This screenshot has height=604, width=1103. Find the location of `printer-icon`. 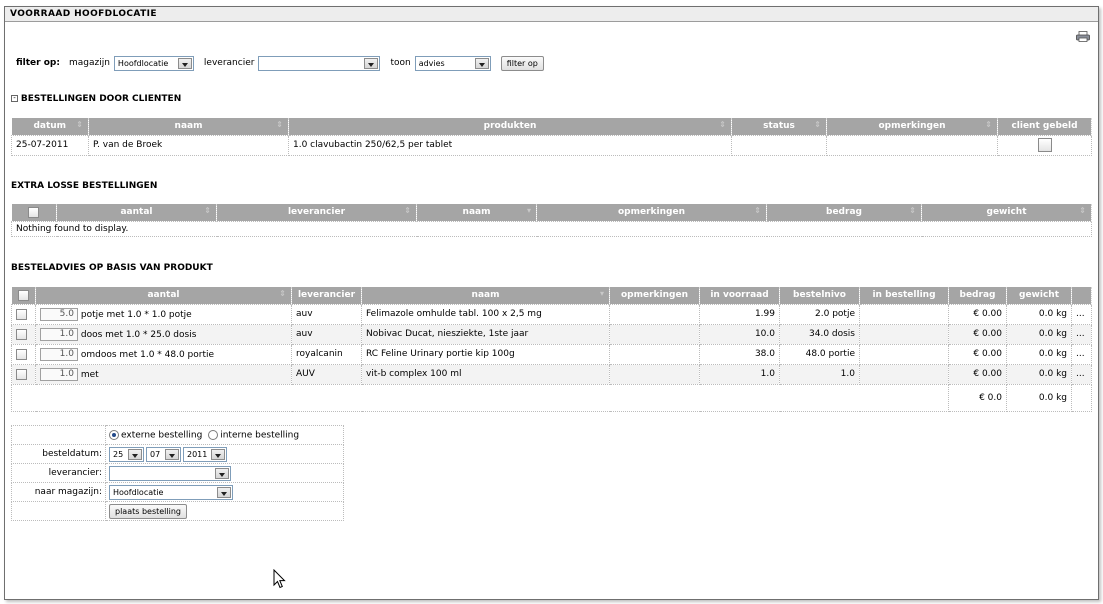

printer-icon is located at coordinates (1083, 36).